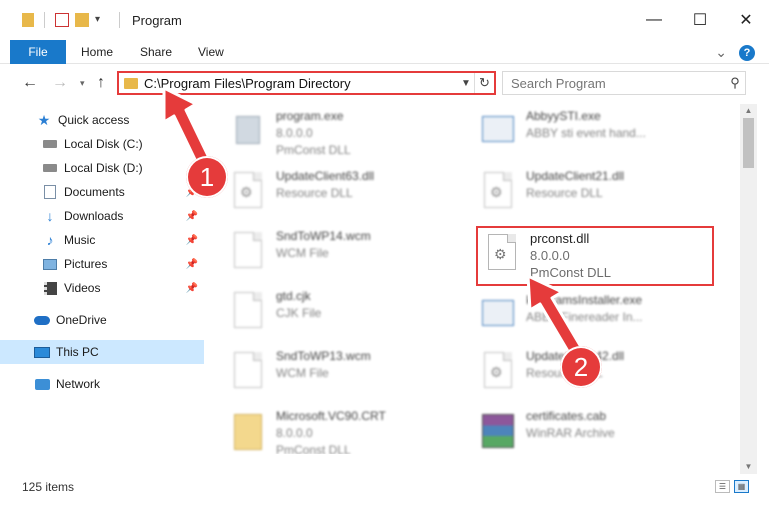  What do you see at coordinates (748, 143) in the screenshot?
I see `scroll-thumb` at bounding box center [748, 143].